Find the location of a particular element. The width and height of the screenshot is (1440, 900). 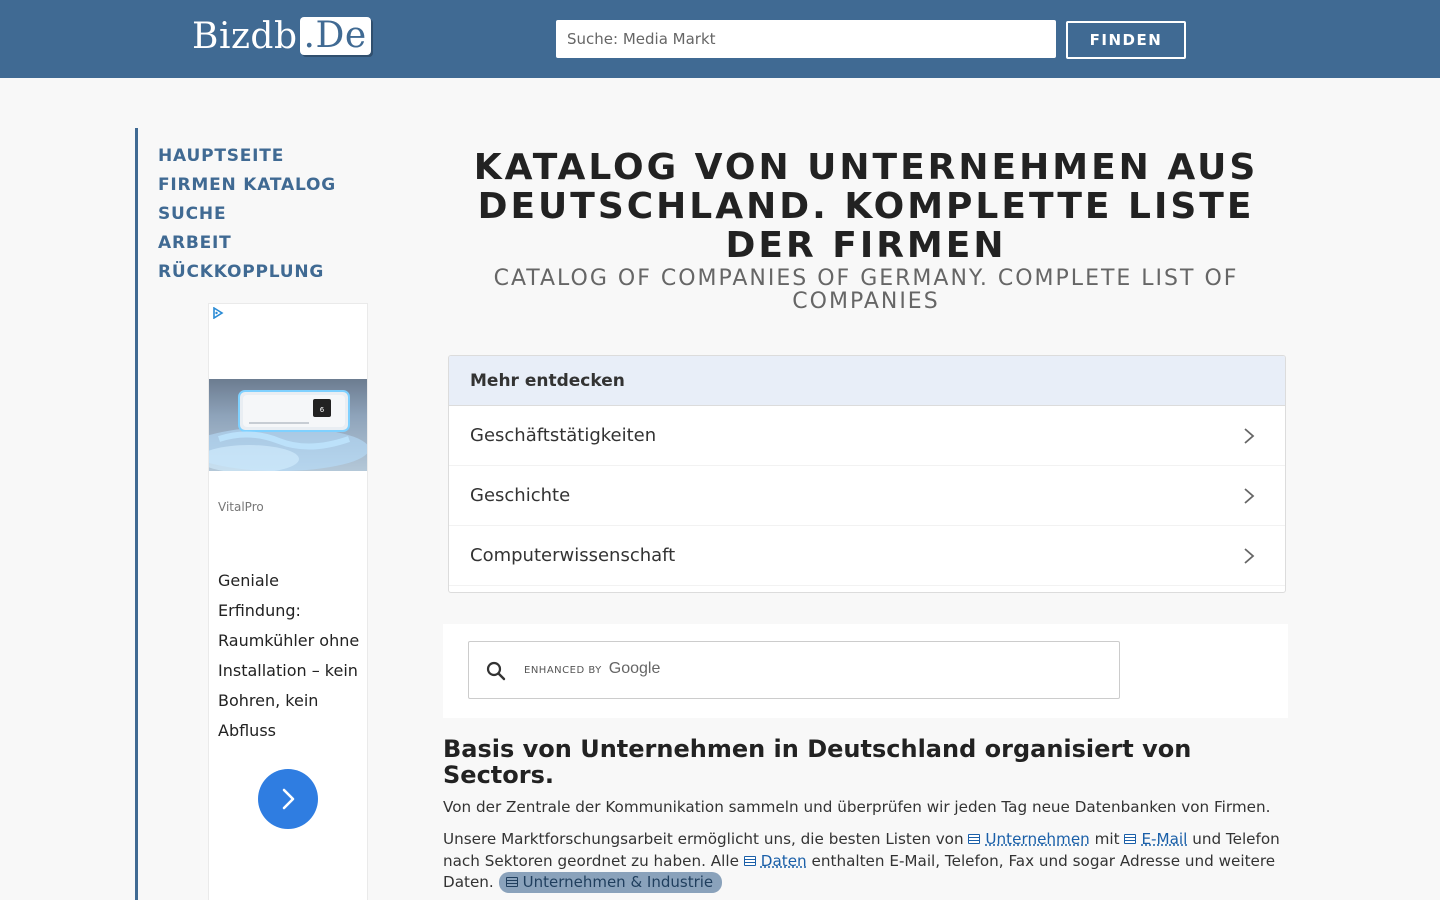

discover-item: Geschäftstätigkeiten is located at coordinates (867, 436).